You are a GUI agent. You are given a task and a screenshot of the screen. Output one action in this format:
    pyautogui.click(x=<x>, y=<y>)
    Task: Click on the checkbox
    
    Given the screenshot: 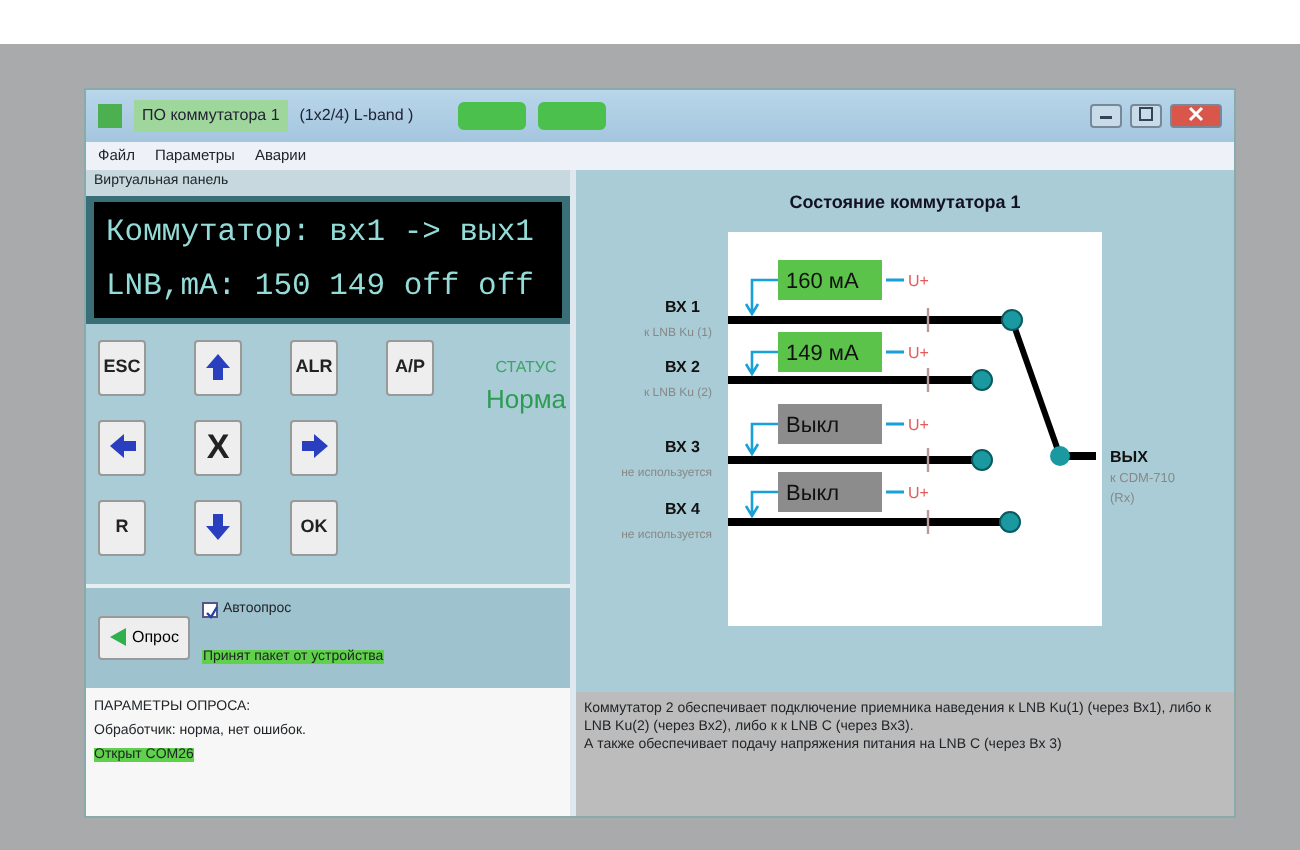 What is the action you would take?
    pyautogui.click(x=210, y=609)
    